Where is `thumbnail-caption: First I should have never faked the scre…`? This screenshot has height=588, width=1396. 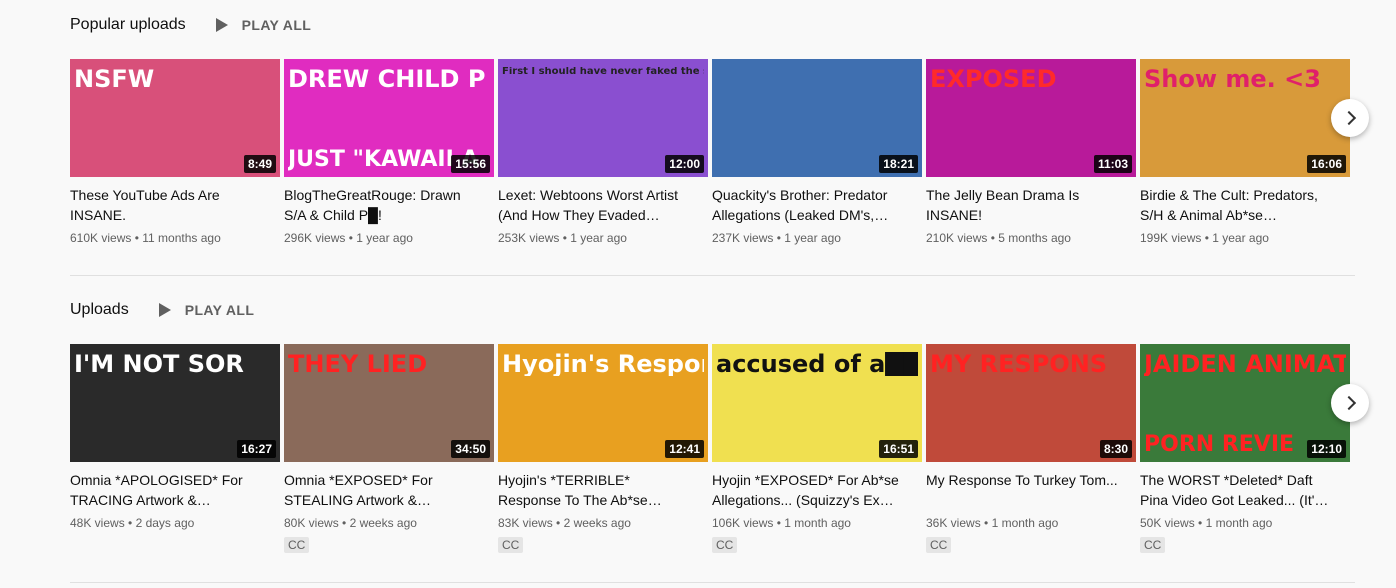
thumbnail-caption: First I should have never faked the scre… is located at coordinates (603, 72).